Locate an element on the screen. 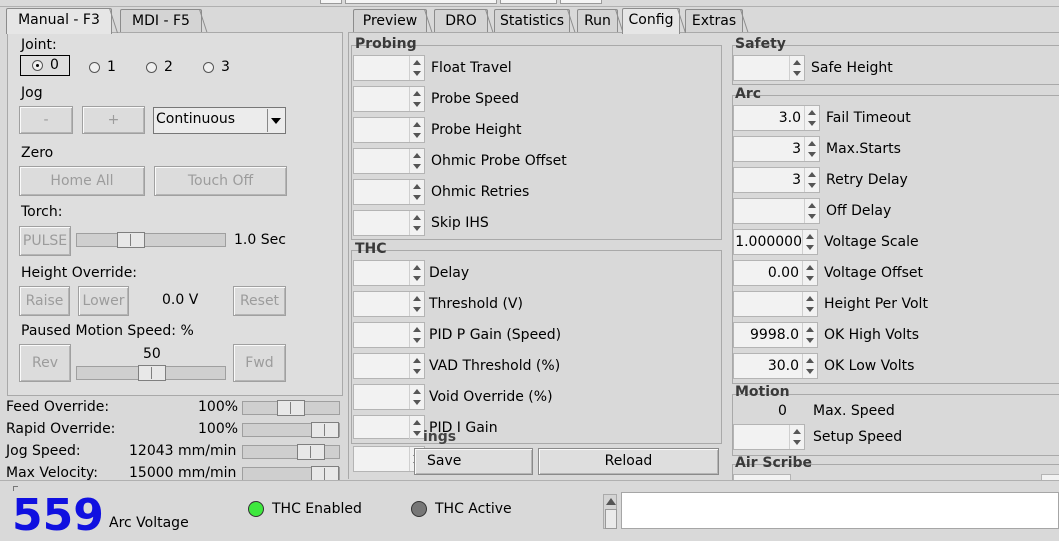 The height and width of the screenshot is (541, 1059). tab-preview: Preview is located at coordinates (390, 21).